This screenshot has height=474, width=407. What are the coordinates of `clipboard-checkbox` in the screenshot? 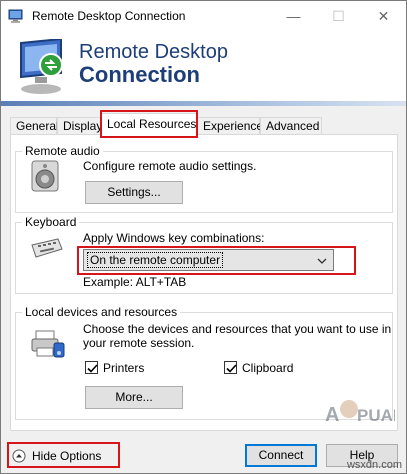 It's located at (230, 367).